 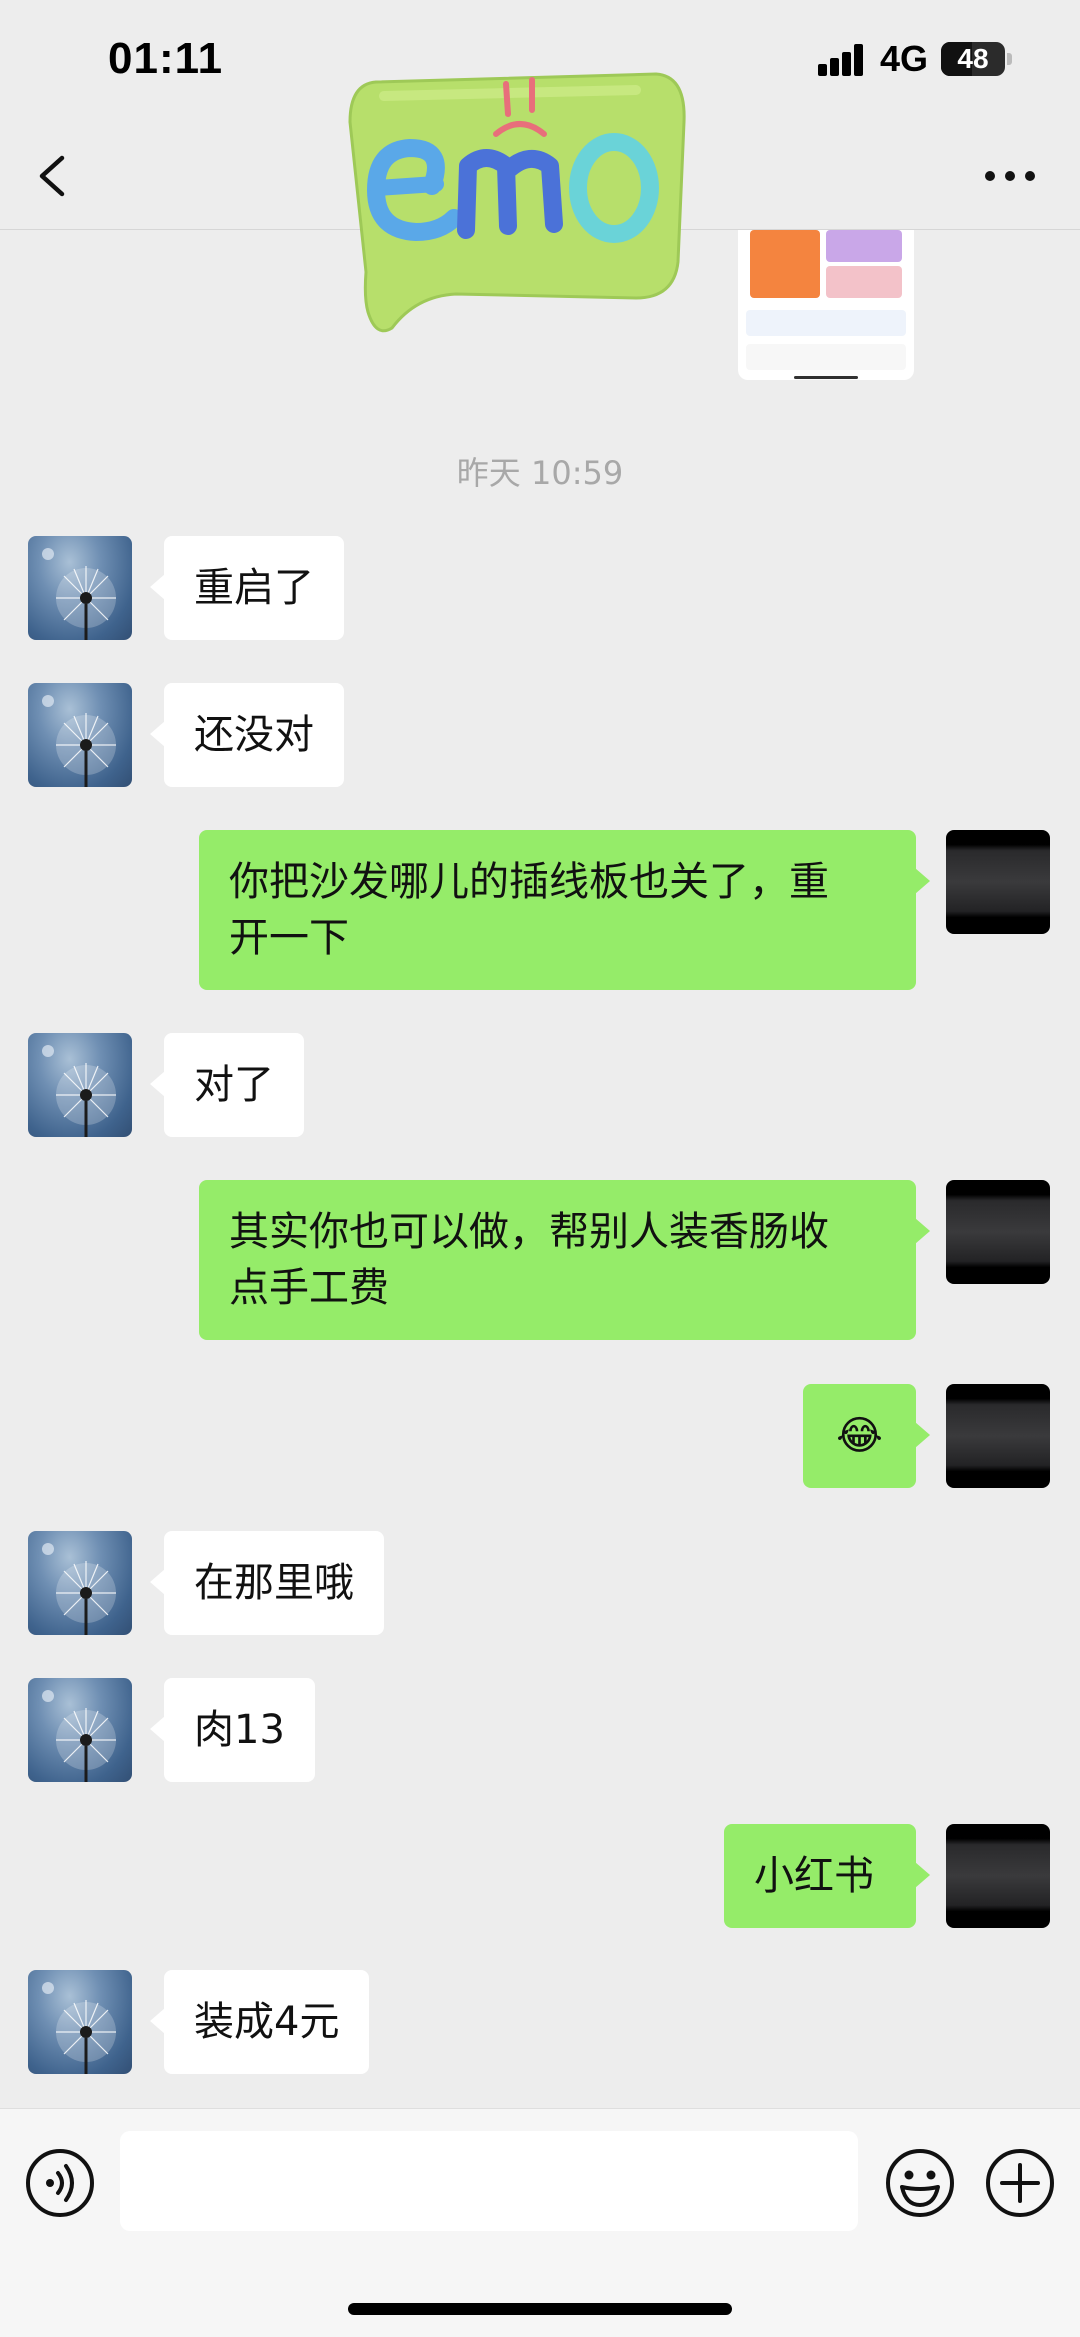 I want to click on message-text: 重启了, so click(x=254, y=588).